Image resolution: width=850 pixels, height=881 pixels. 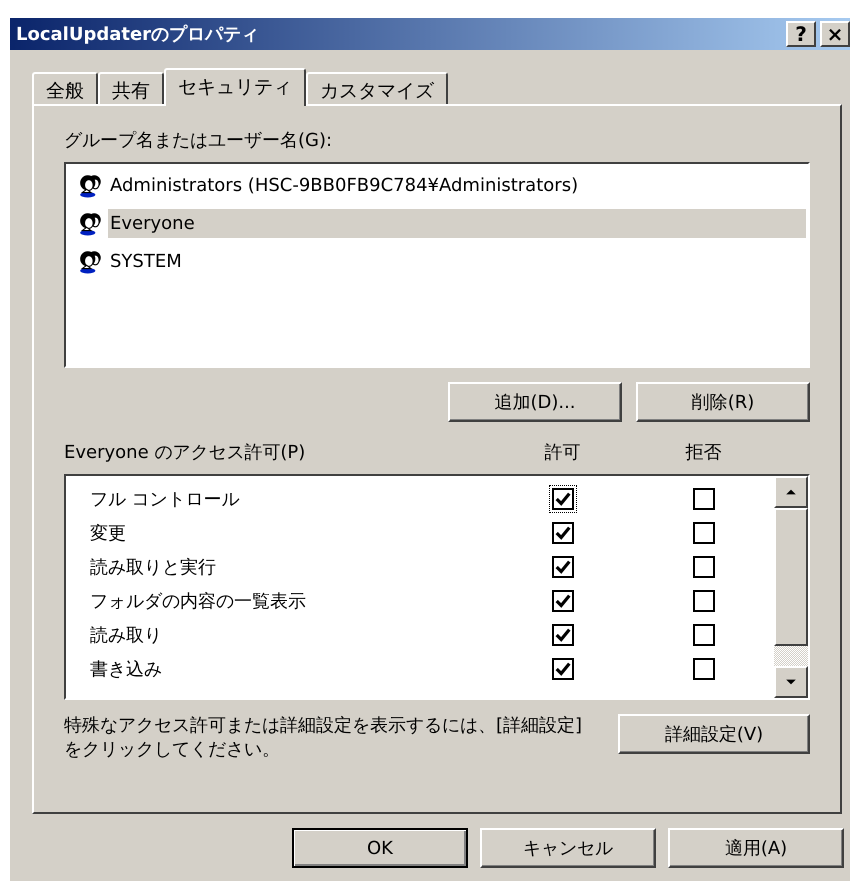 I want to click on permission-name: 書き込み, so click(x=126, y=669).